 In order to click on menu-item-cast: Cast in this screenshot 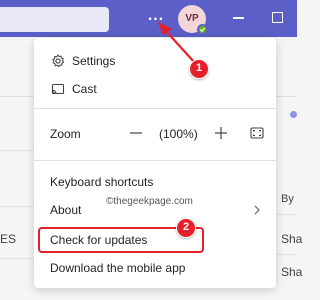, I will do `click(155, 89)`.